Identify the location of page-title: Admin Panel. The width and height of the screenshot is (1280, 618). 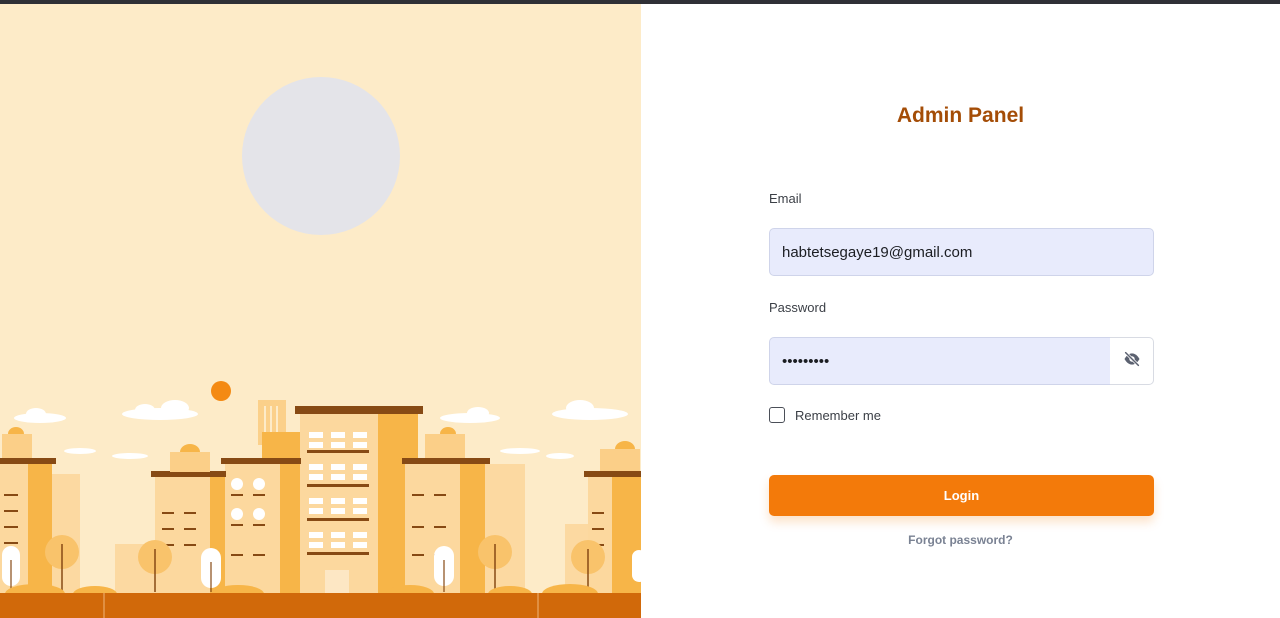
(960, 115).